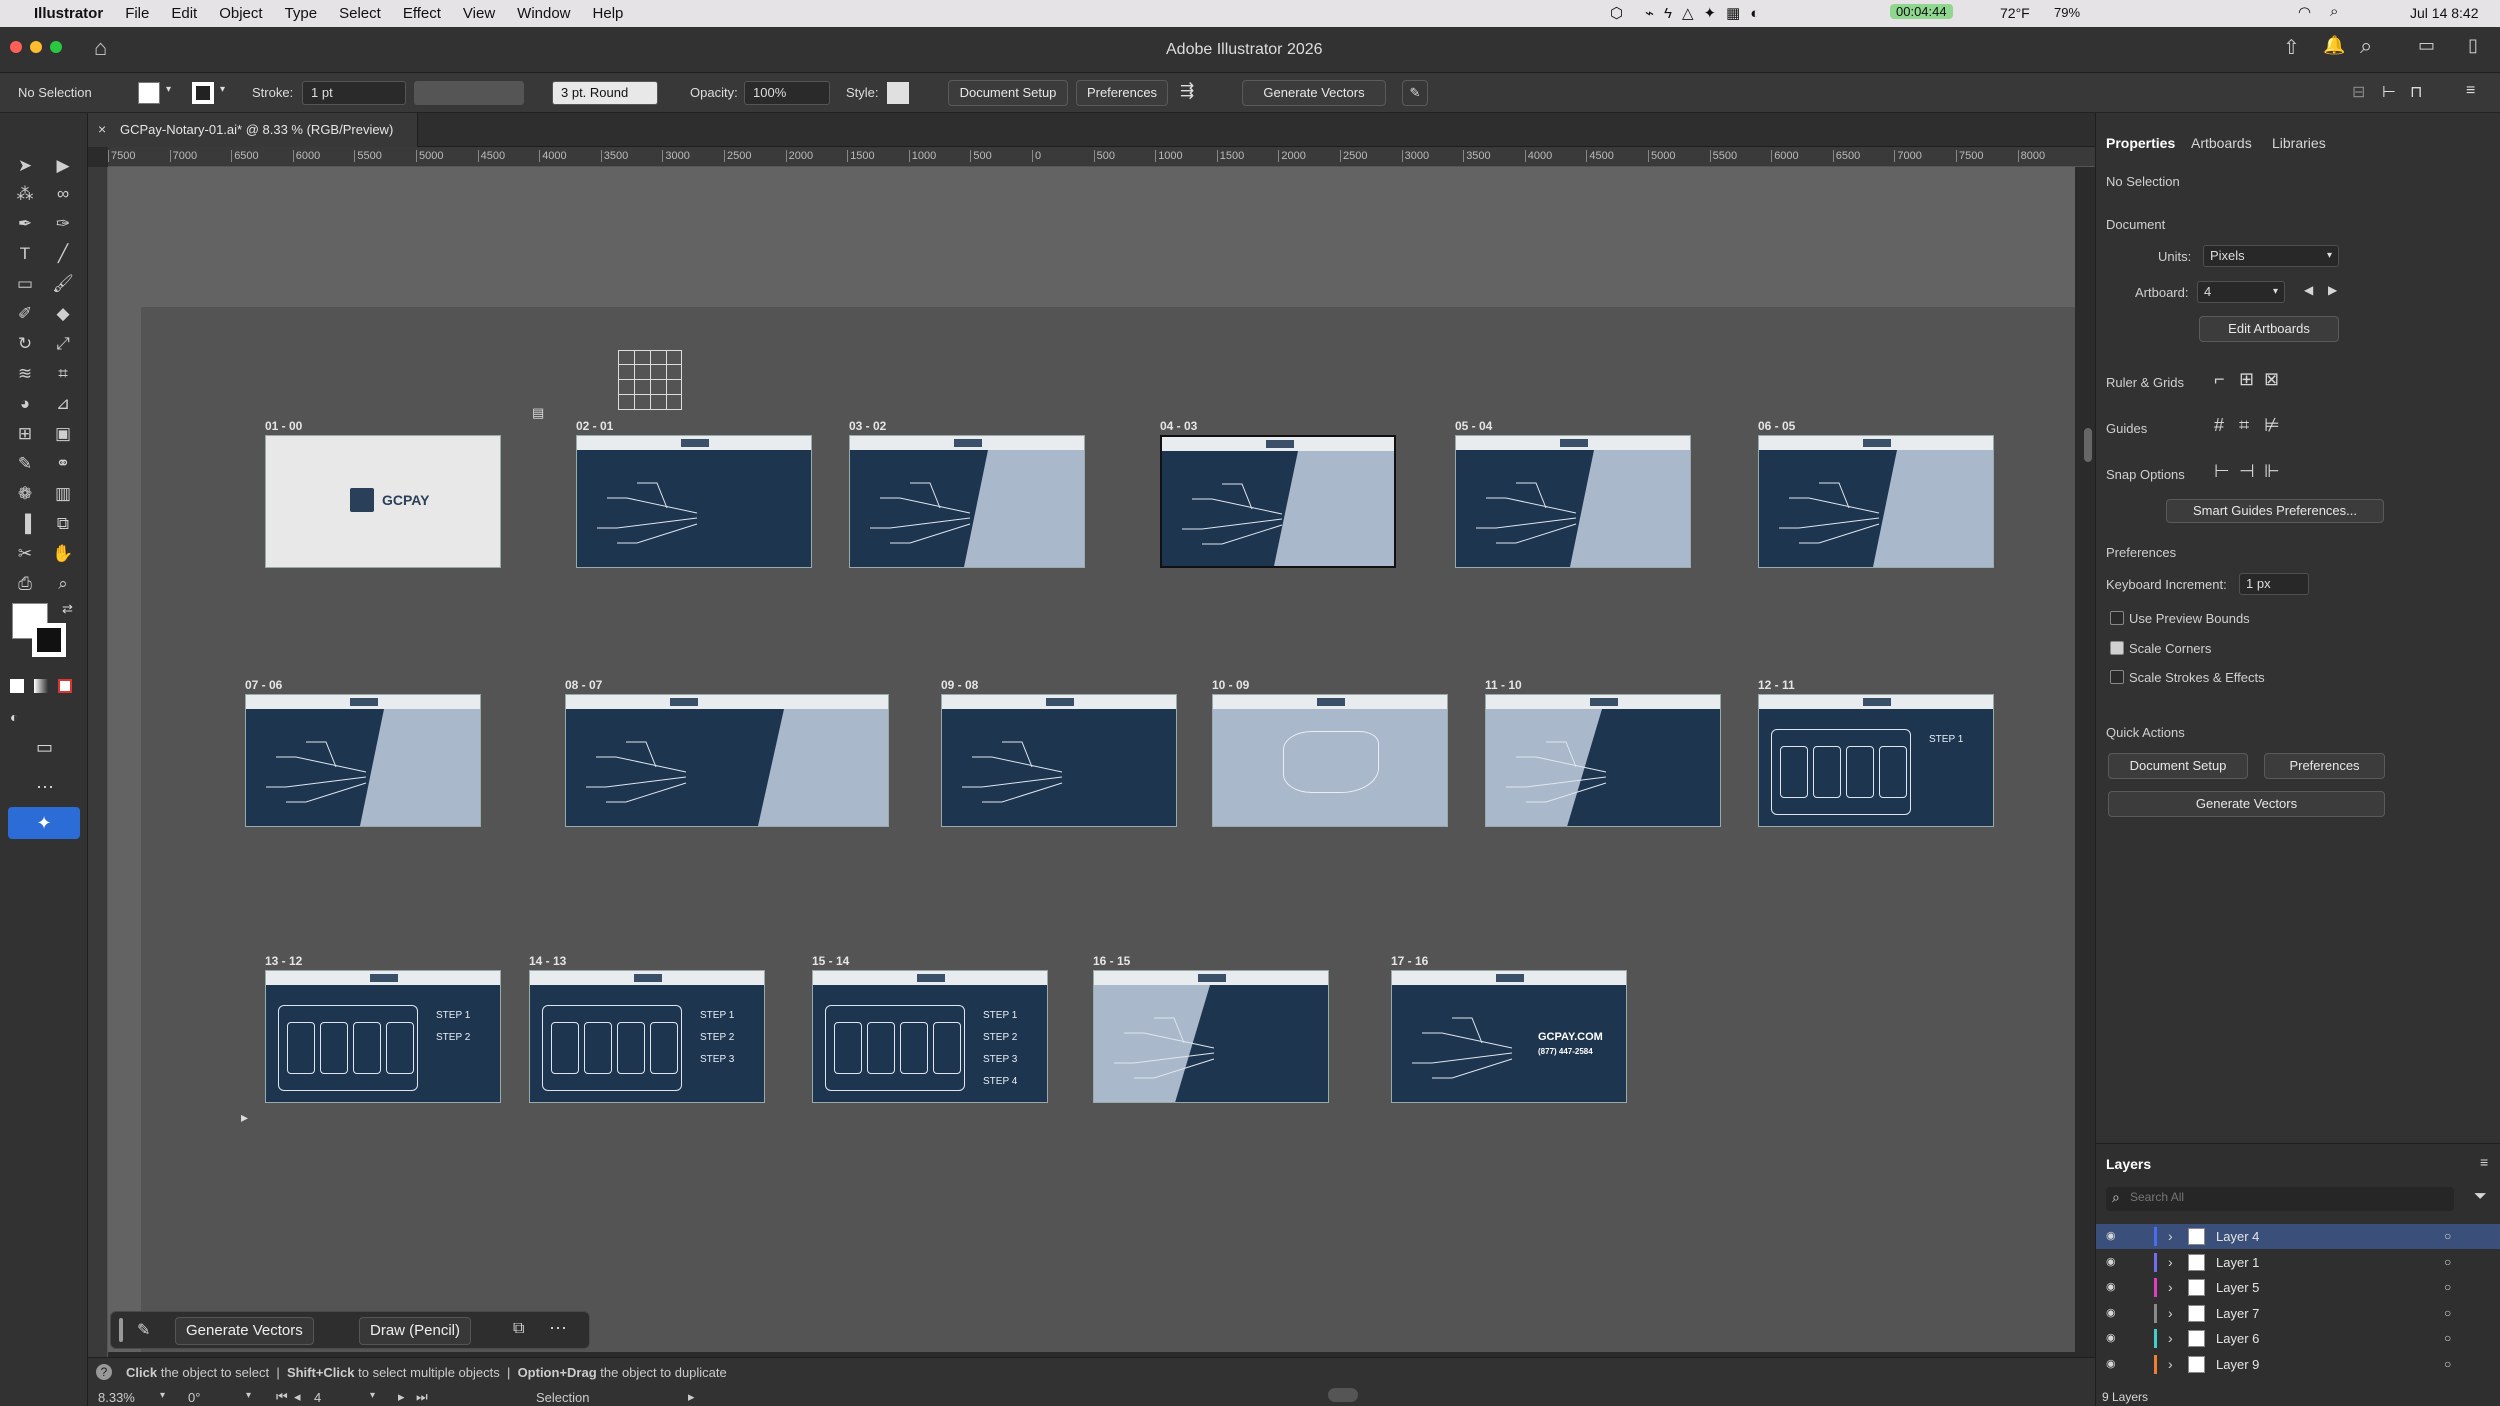  What do you see at coordinates (203, 93) in the screenshot?
I see `stroke-swatch` at bounding box center [203, 93].